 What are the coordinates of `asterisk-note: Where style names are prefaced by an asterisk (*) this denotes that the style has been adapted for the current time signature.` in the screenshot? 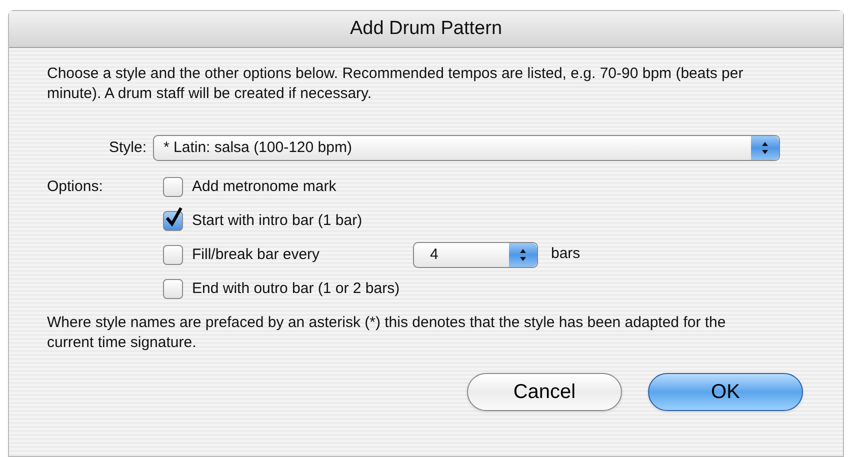 It's located at (387, 333).